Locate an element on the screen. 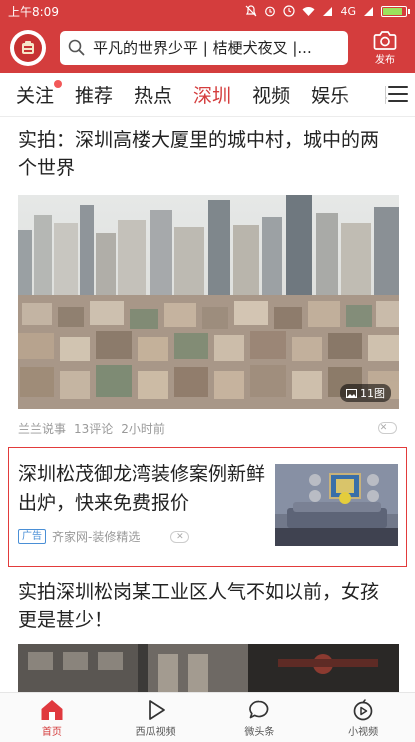 The width and height of the screenshot is (415, 742). notification-dot is located at coordinates (58, 84).